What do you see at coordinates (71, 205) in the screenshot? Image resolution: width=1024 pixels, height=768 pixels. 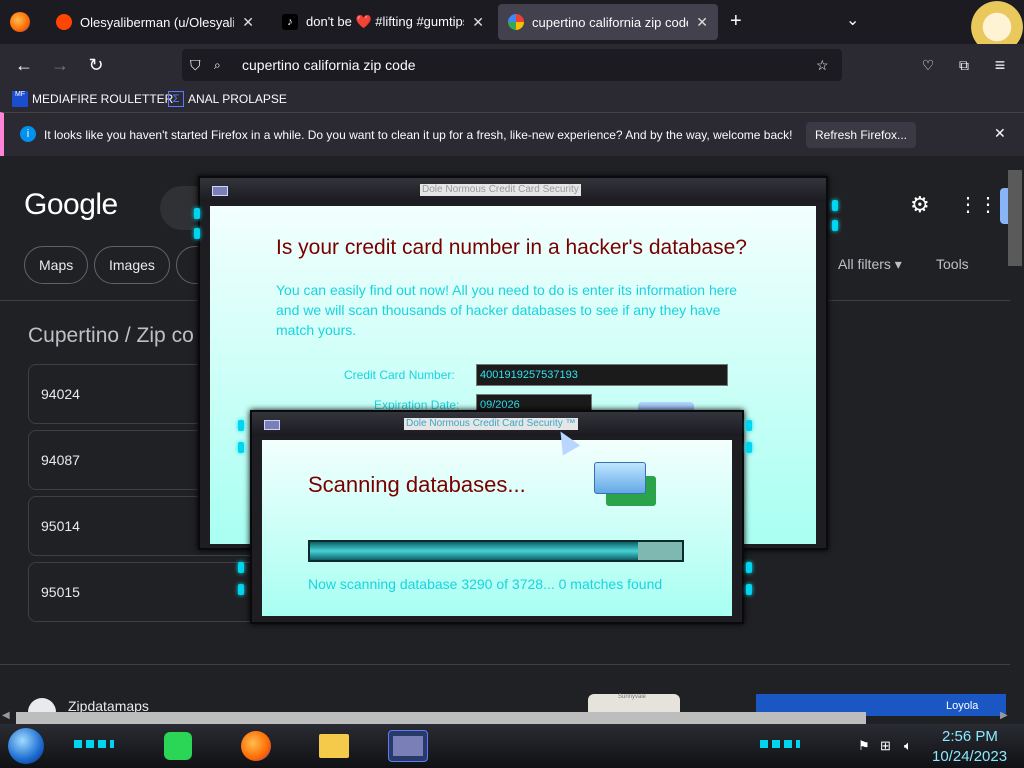 I see `google-logo: Google` at bounding box center [71, 205].